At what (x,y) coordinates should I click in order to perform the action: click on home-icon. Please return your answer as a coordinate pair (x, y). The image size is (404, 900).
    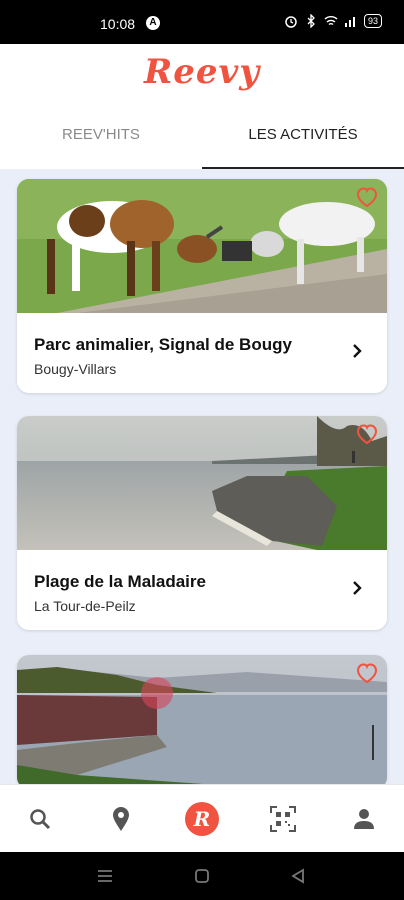
    Looking at the image, I should click on (202, 876).